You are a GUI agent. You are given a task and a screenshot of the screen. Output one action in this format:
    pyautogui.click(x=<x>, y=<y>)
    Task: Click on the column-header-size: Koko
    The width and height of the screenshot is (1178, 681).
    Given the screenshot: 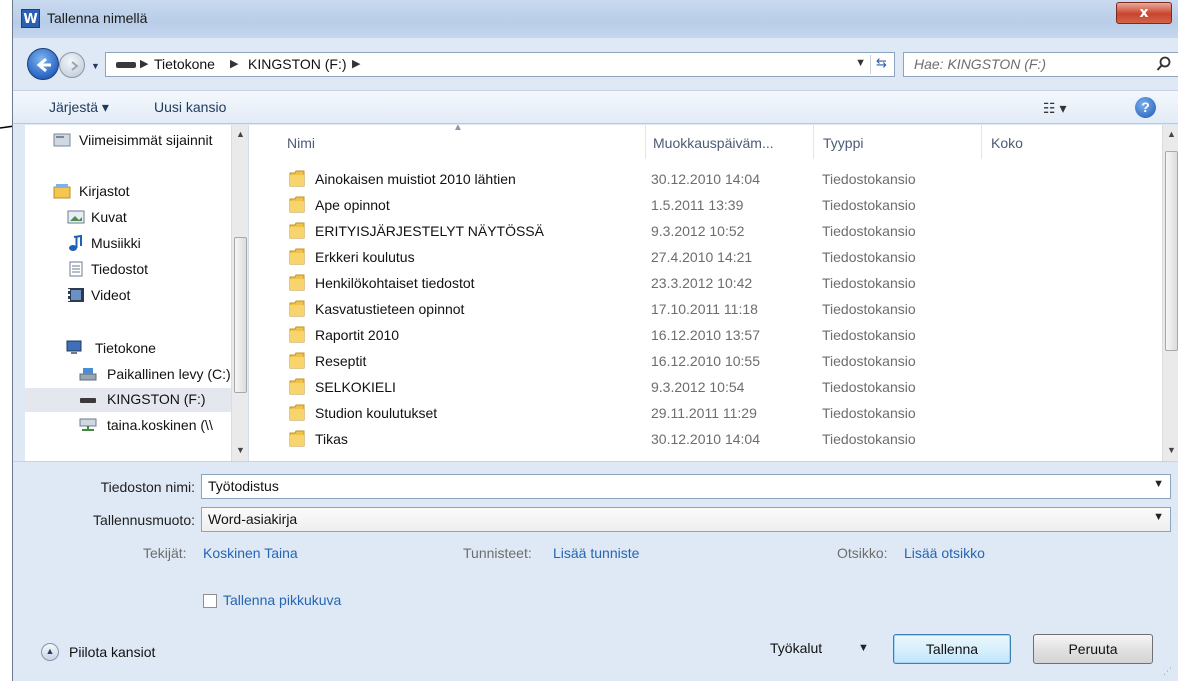 What is the action you would take?
    pyautogui.click(x=1071, y=142)
    